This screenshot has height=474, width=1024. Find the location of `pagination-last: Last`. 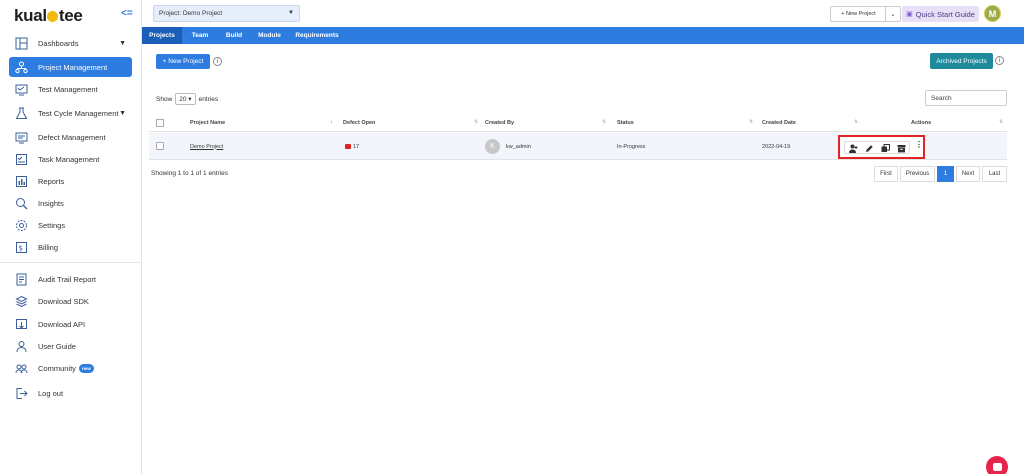

pagination-last: Last is located at coordinates (994, 174).